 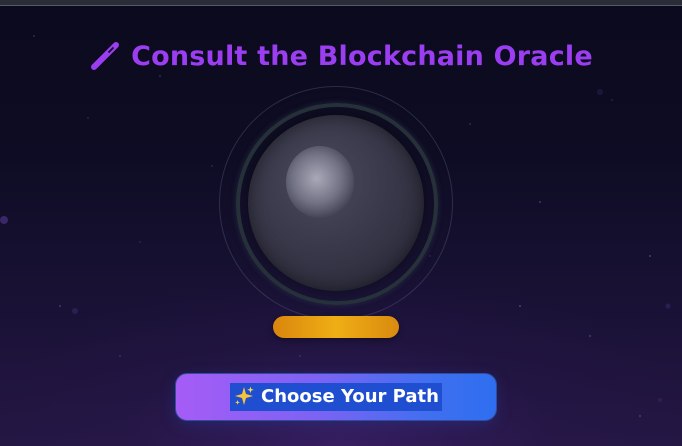 What do you see at coordinates (320, 182) in the screenshot?
I see `crystal-ball-highlight` at bounding box center [320, 182].